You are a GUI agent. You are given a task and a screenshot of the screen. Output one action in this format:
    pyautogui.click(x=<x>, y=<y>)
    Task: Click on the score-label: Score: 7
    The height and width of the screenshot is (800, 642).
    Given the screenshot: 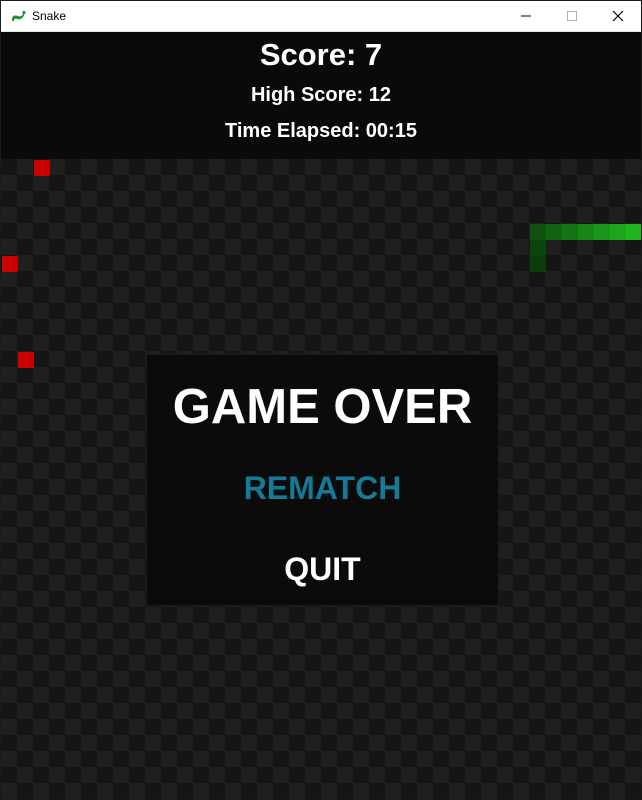 What is the action you would take?
    pyautogui.click(x=321, y=54)
    